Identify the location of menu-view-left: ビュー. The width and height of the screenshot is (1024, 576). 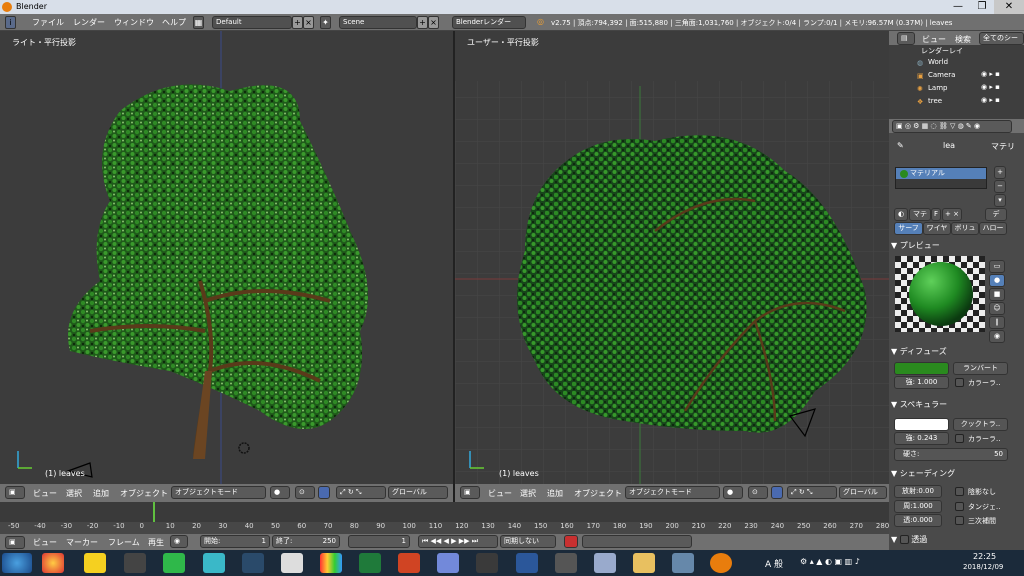
(45, 493).